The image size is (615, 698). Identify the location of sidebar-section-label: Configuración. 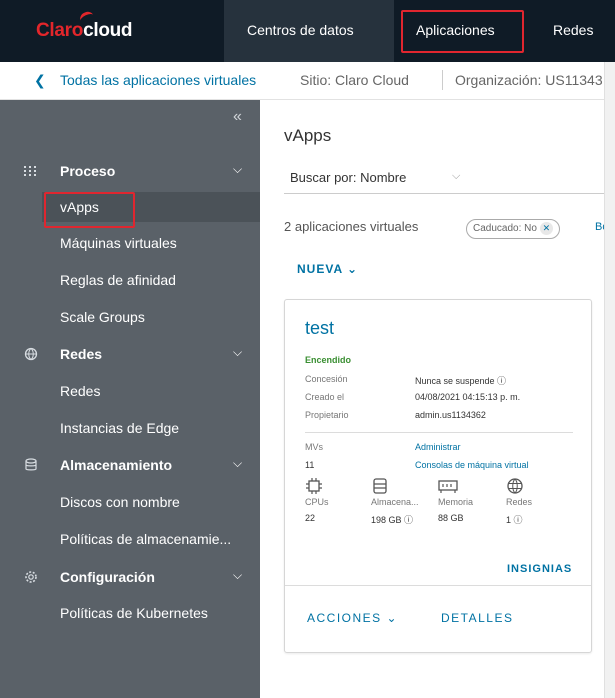
(107, 577).